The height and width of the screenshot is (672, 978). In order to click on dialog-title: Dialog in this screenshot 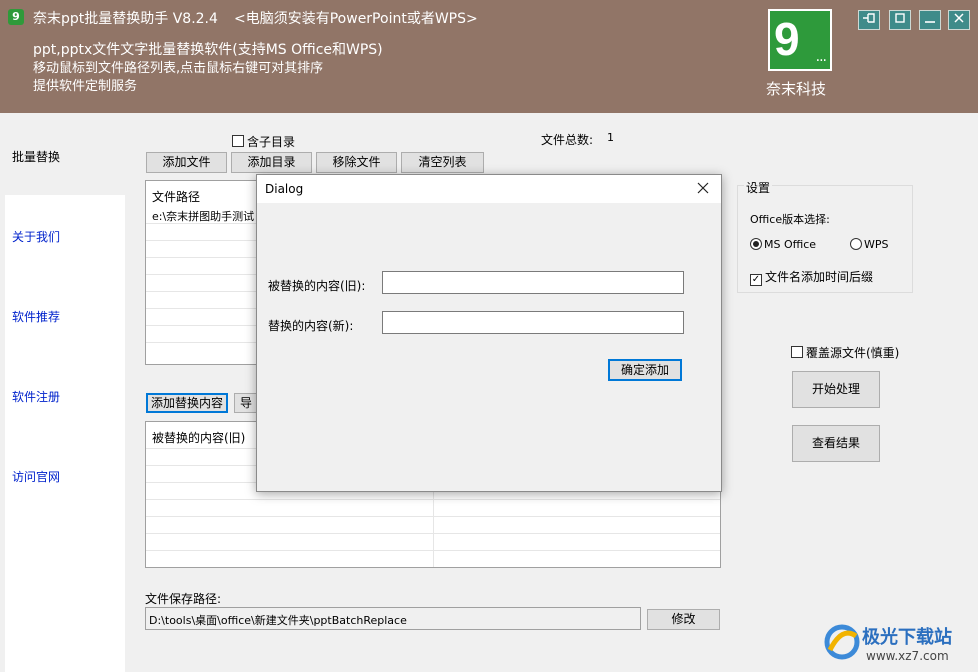, I will do `click(284, 189)`.